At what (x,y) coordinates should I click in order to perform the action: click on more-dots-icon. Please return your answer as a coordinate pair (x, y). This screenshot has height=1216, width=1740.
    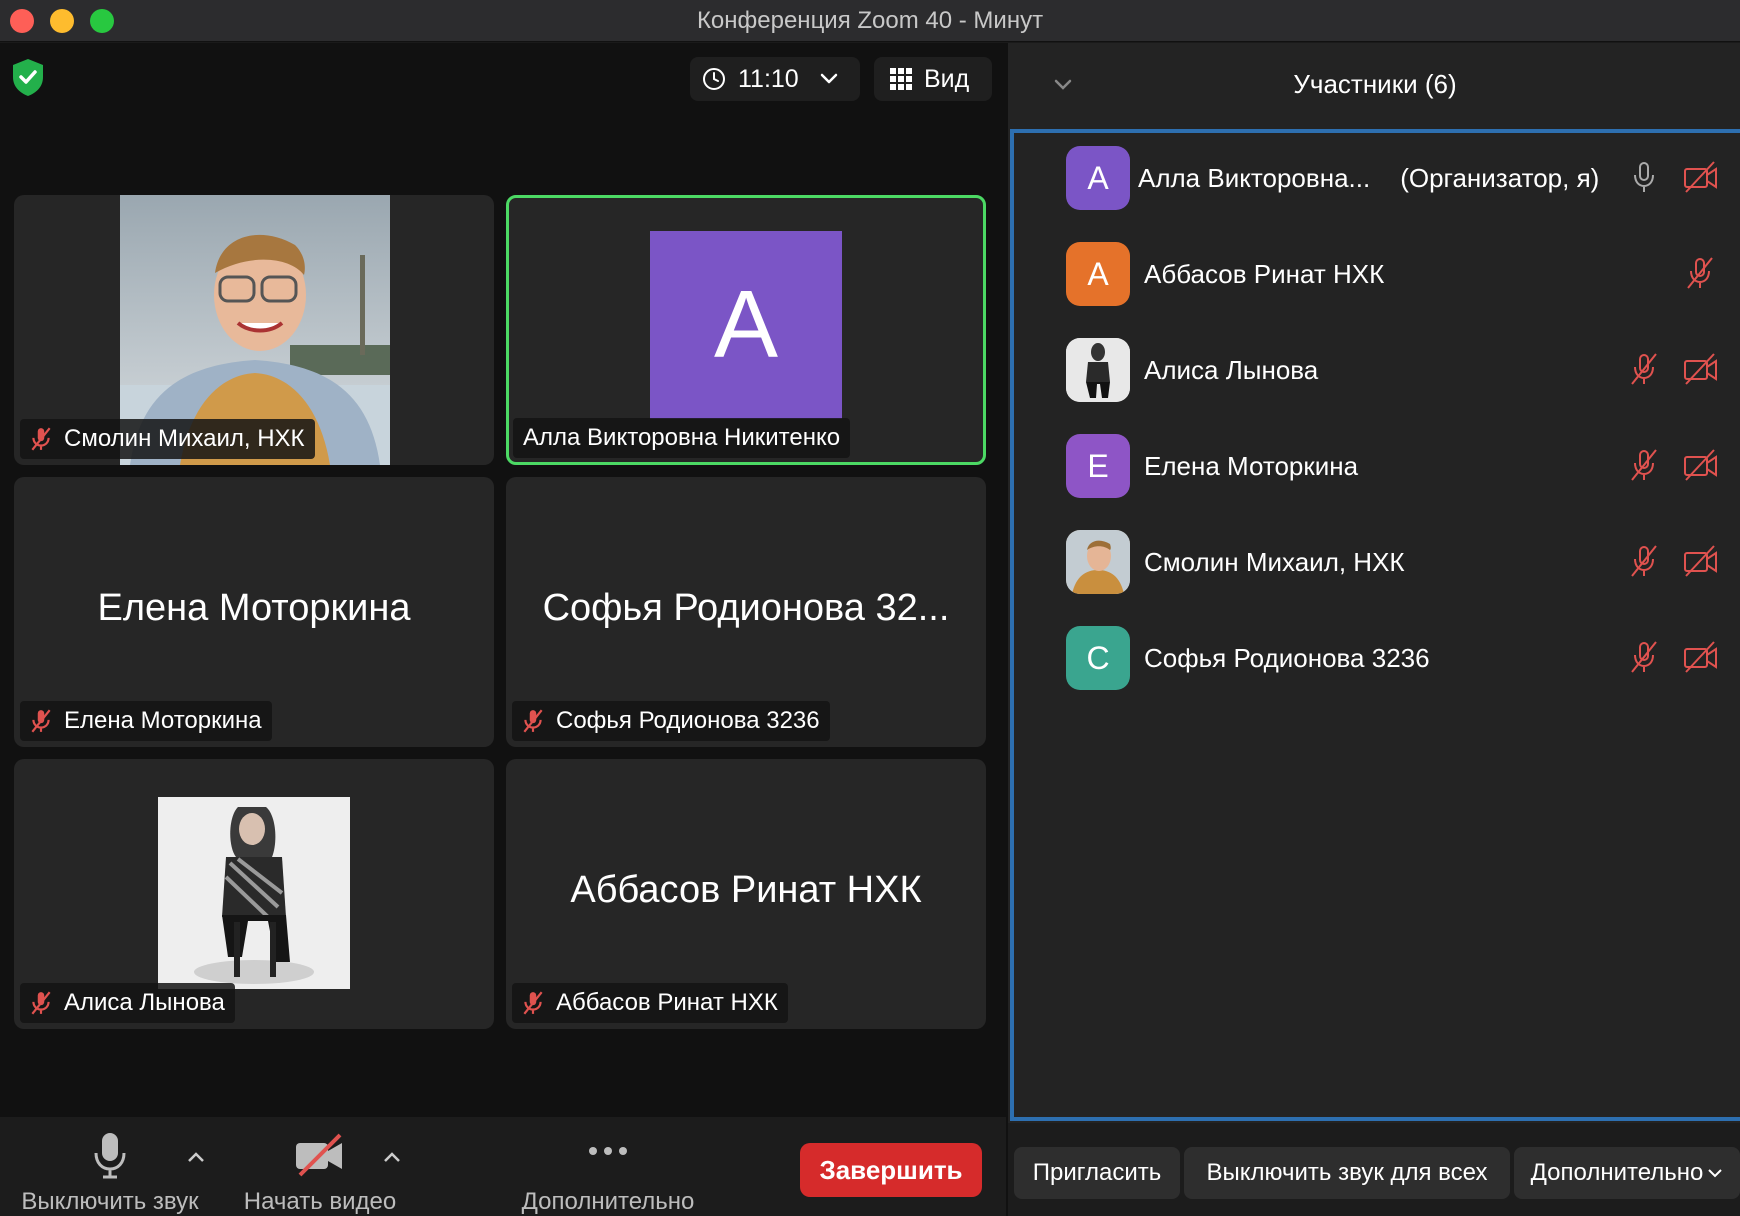
    Looking at the image, I should click on (608, 1151).